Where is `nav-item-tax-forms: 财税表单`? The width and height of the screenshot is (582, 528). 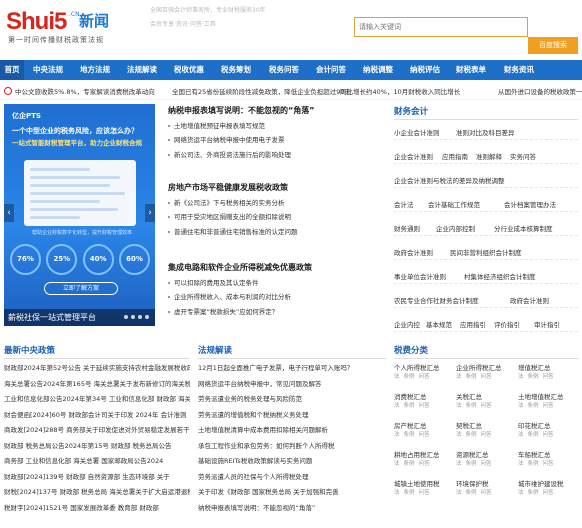
nav-item-tax-forms: 财税表单 is located at coordinates (471, 70).